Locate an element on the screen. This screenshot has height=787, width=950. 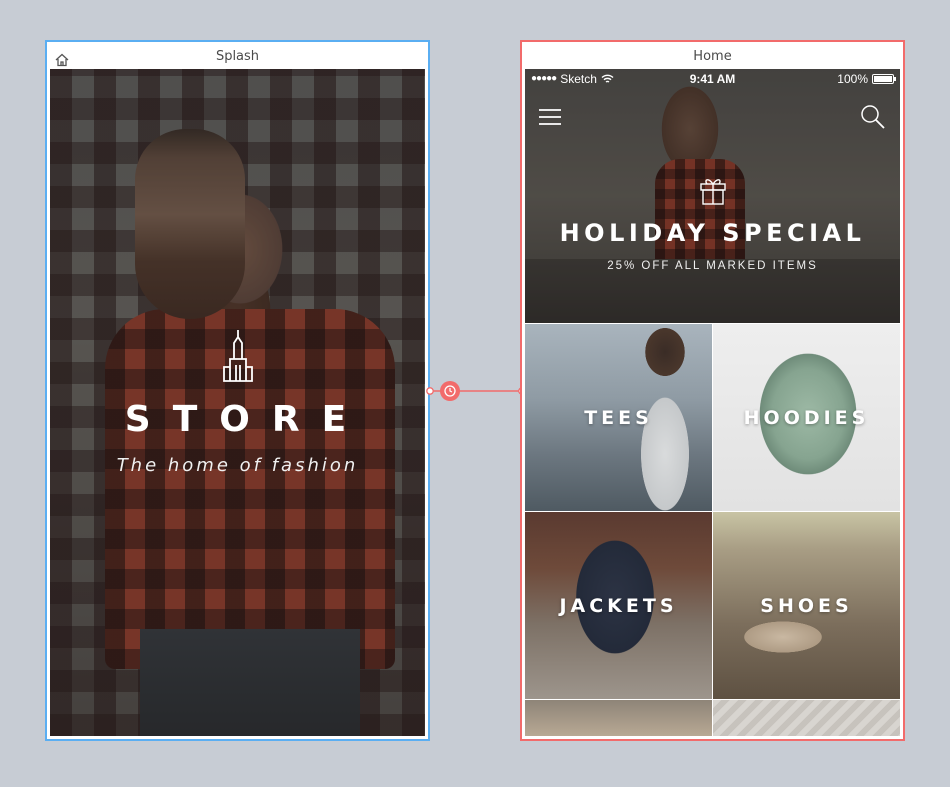
brand-tagline: The home of fashion is located at coordinates (237, 465).